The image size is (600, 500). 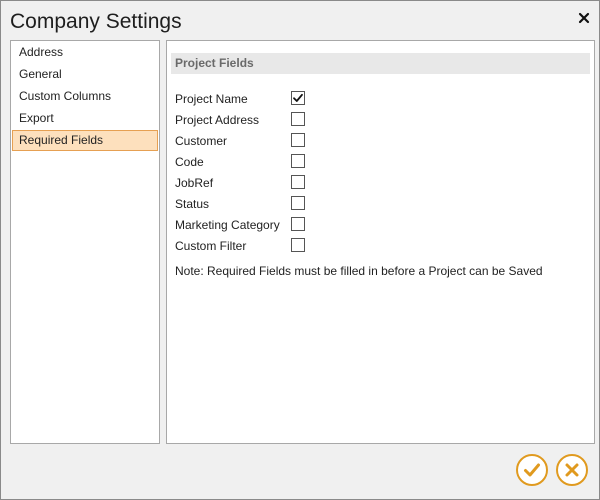 What do you see at coordinates (298, 161) in the screenshot?
I see `code-checkbox` at bounding box center [298, 161].